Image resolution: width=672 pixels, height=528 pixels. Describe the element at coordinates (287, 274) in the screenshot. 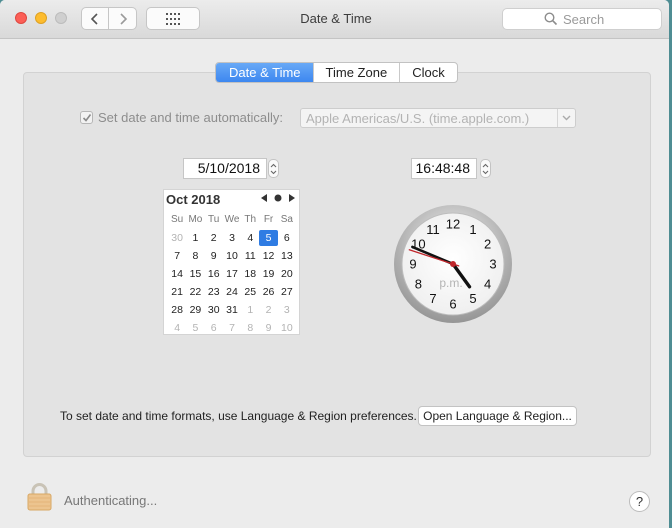

I see `calendar-day: 20` at that location.